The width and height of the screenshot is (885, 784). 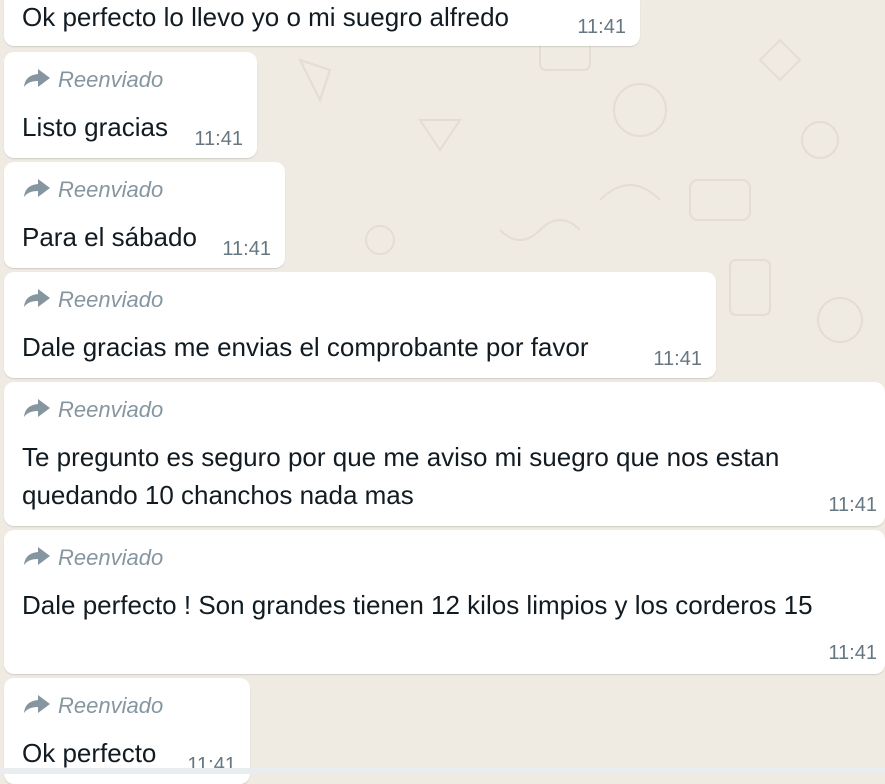 I want to click on message-bubble: Reenviado Listo gracias 11:41, so click(x=130, y=105).